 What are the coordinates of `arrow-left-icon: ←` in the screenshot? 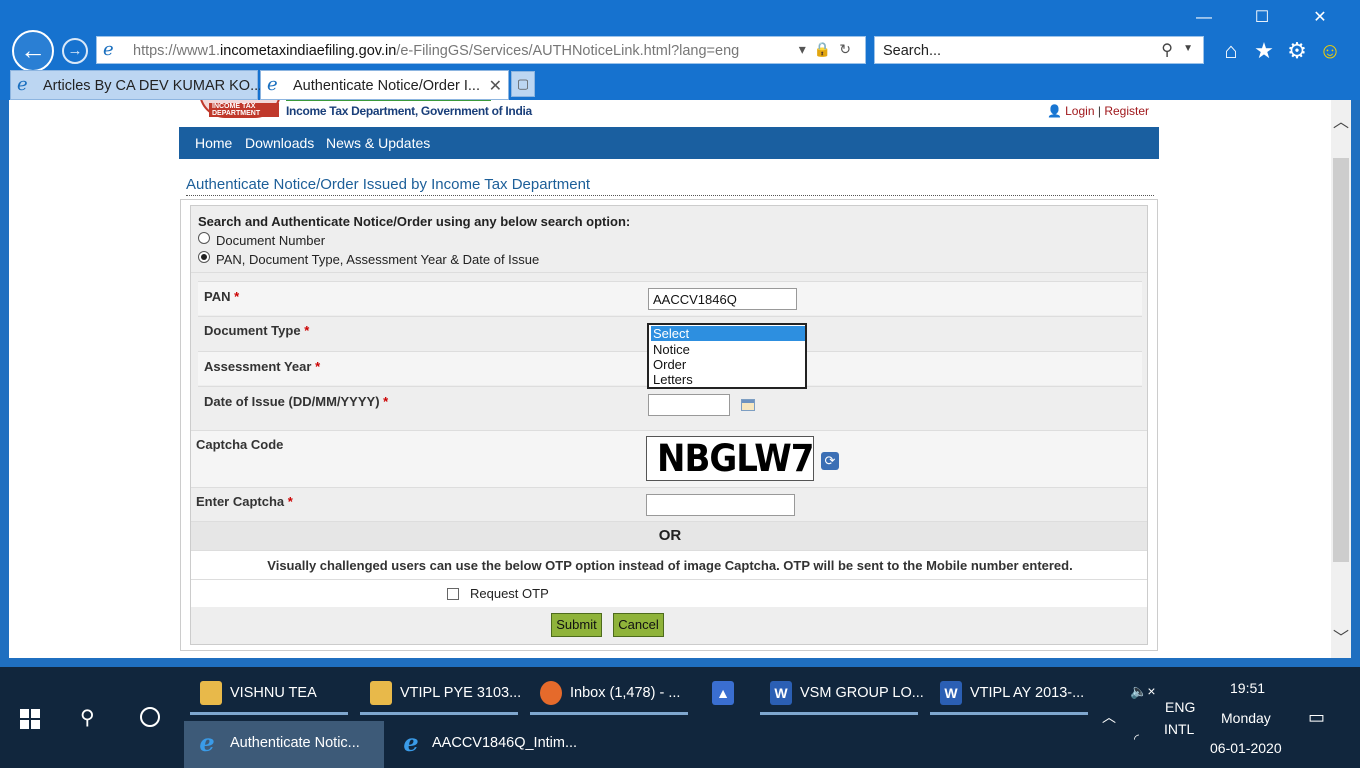 It's located at (33, 50).